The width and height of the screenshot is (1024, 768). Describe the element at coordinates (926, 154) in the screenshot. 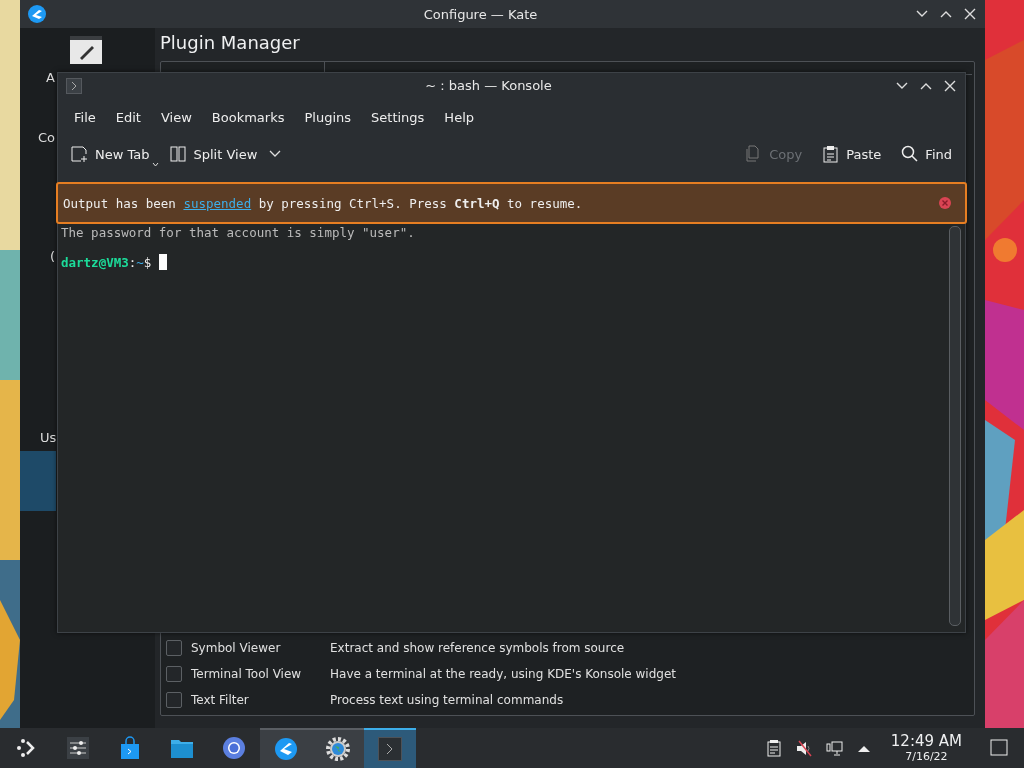

I see `toolbar-button: Find` at that location.